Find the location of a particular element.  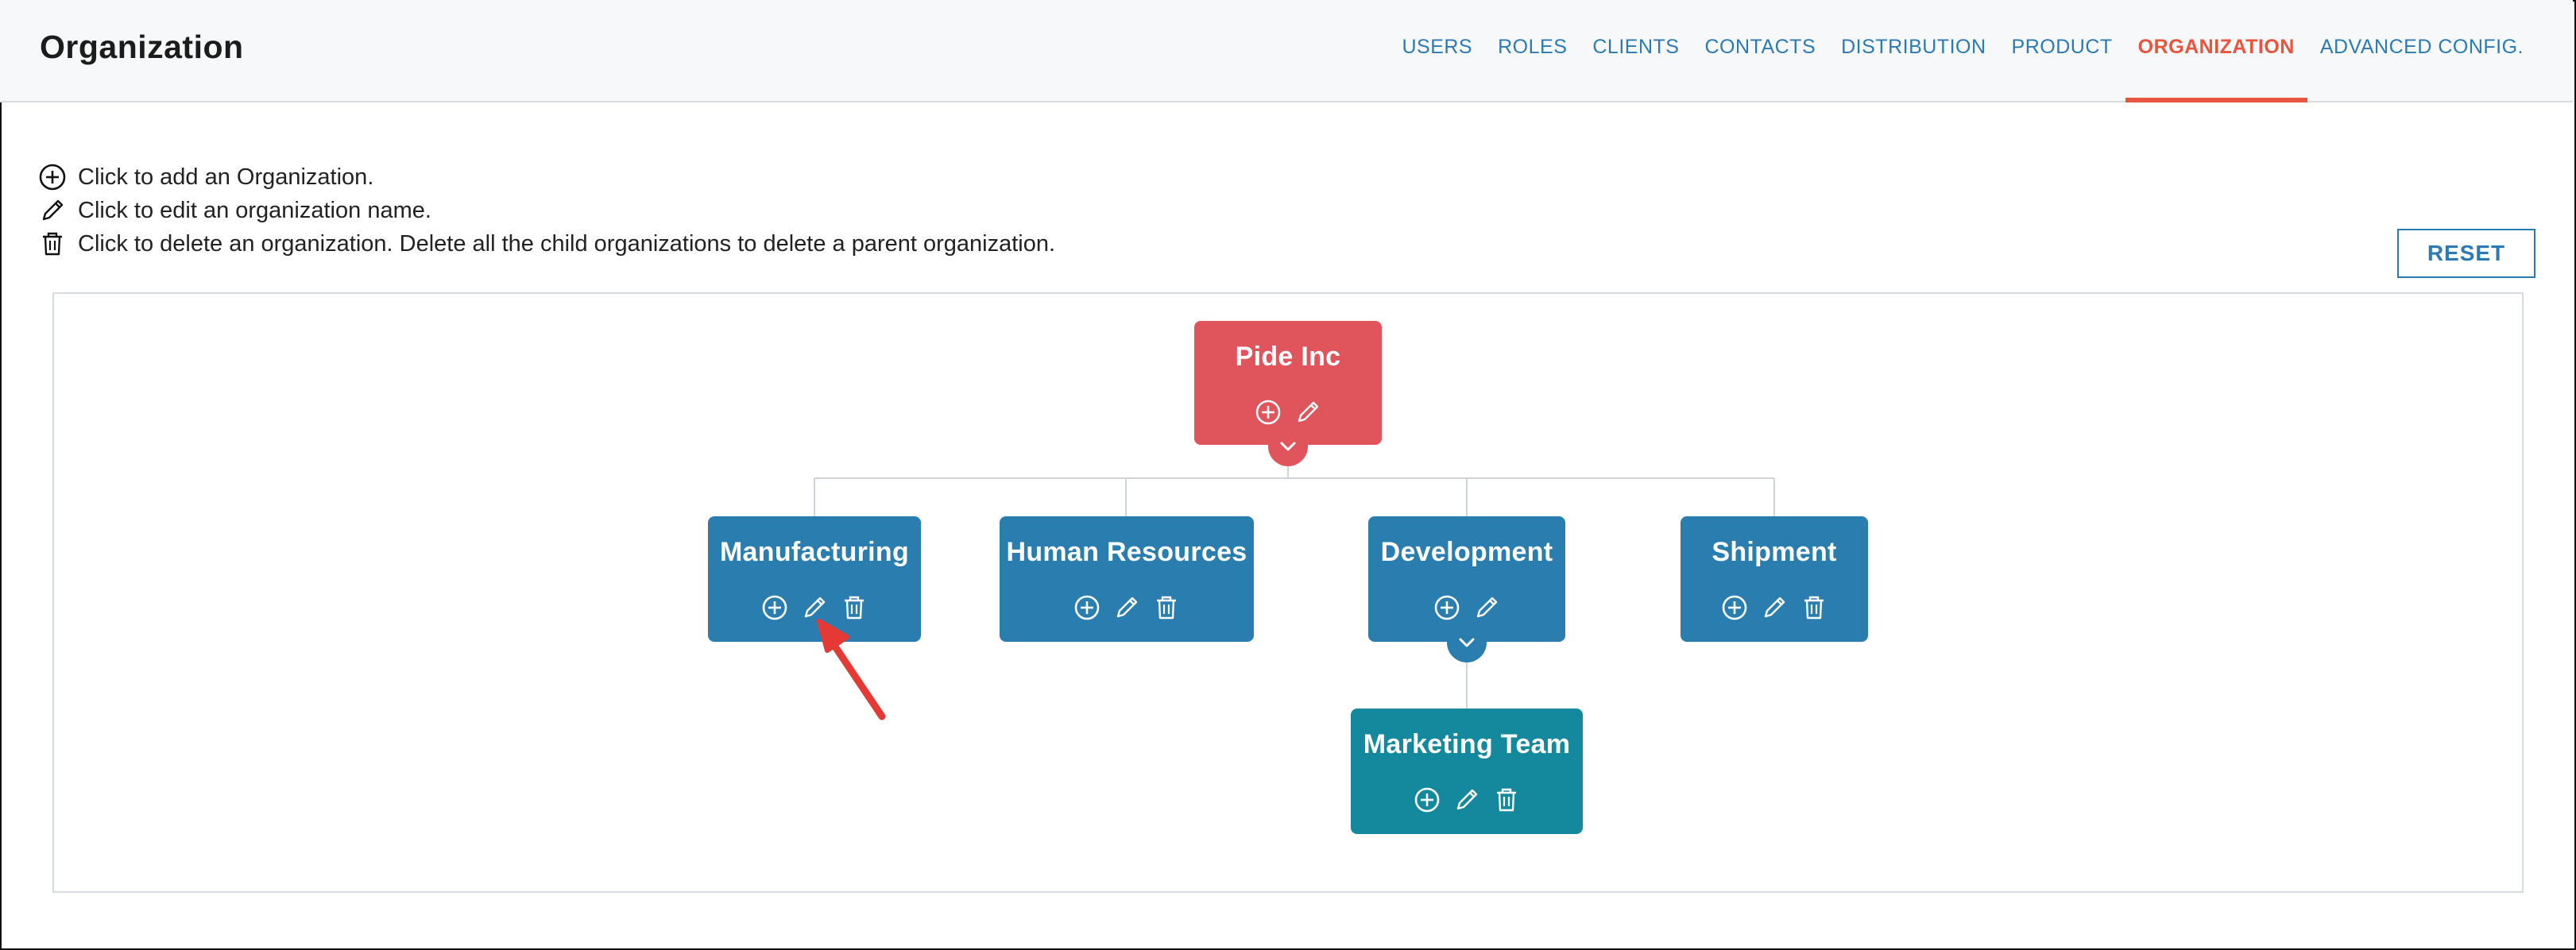

tab-users: USERS is located at coordinates (1437, 50).